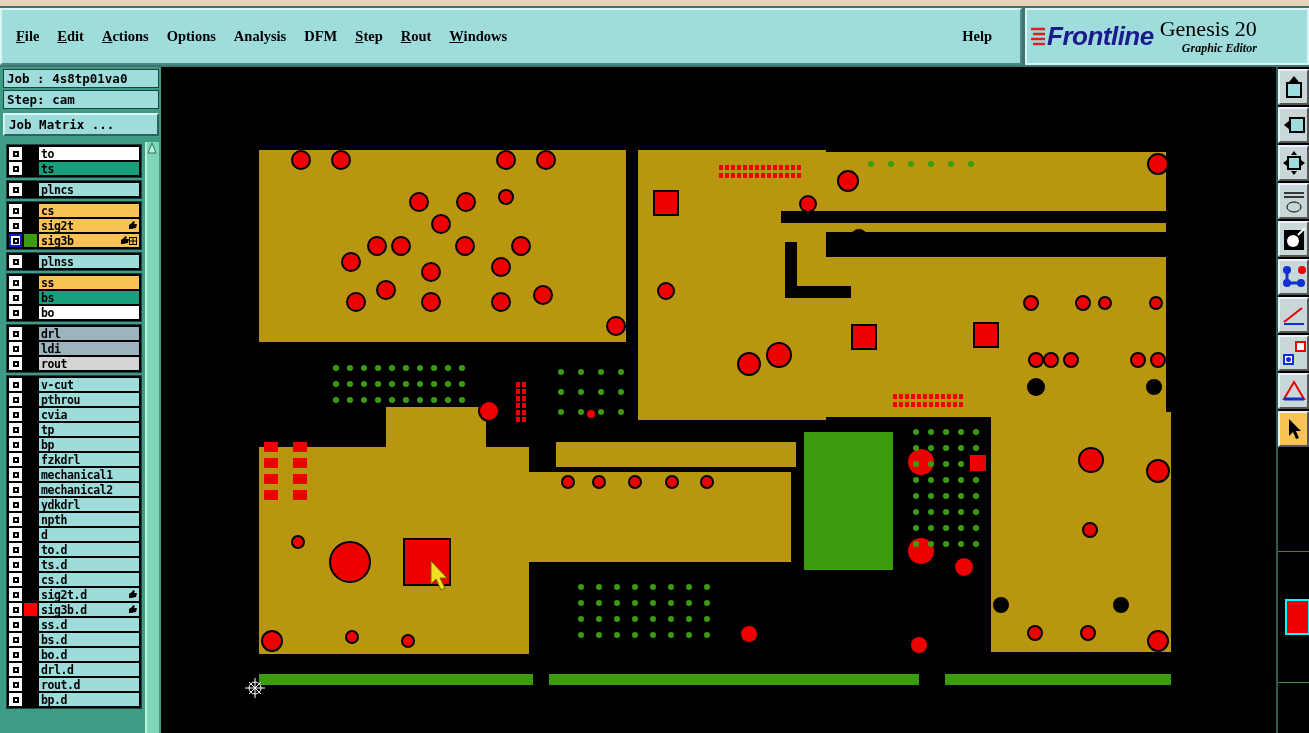 This screenshot has height=733, width=1309. I want to click on layer-row: tp, so click(74, 429).